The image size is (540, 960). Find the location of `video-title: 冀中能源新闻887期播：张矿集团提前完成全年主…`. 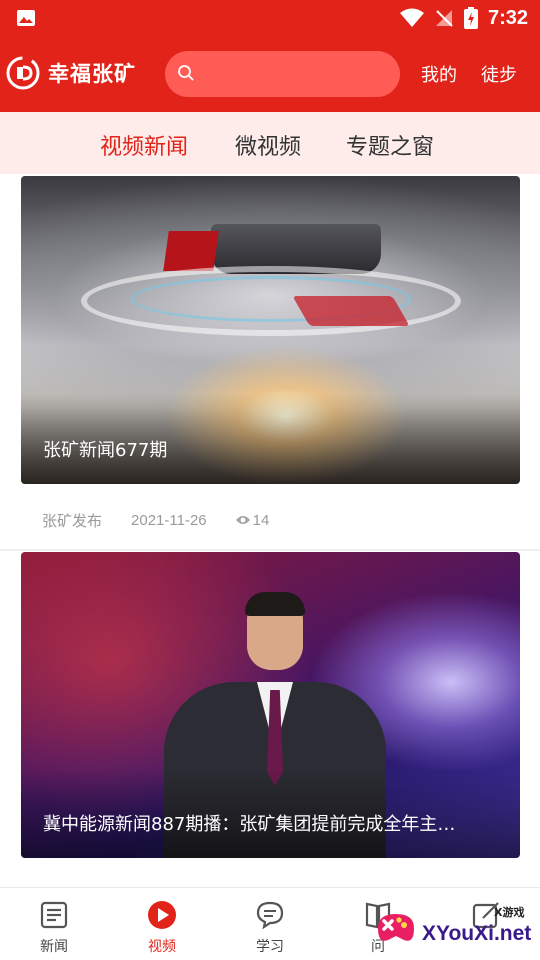

video-title: 冀中能源新闻887期播：张矿集团提前完成全年主… is located at coordinates (249, 824).